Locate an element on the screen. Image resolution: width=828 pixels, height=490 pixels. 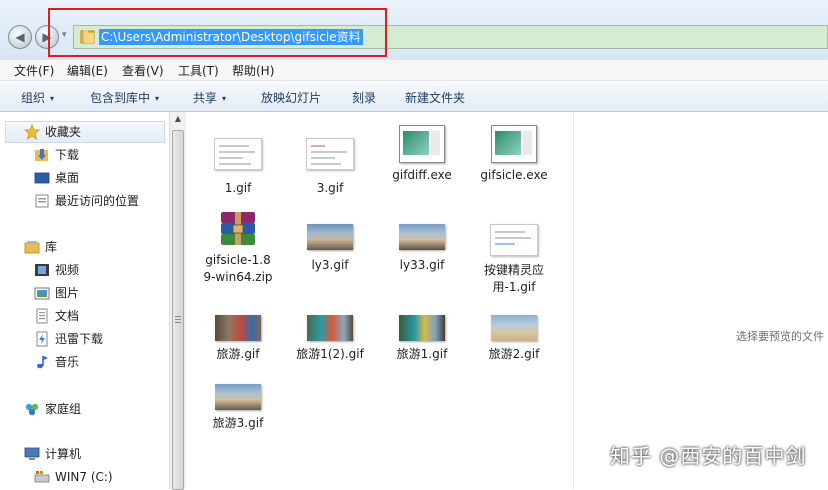
file-item: 1.gif is located at coordinates (238, 167).